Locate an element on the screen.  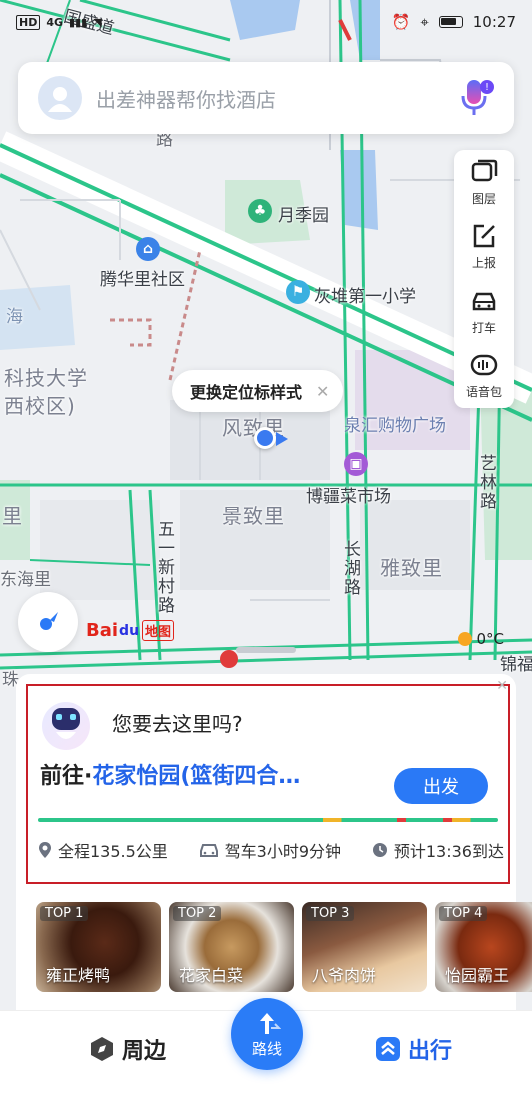
car-icon is located at coordinates (208, 850).